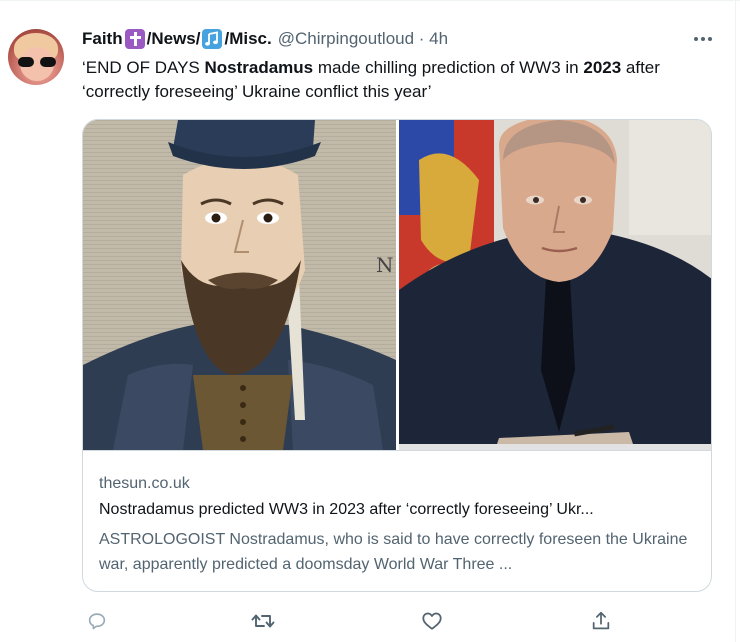 This screenshot has height=642, width=740. I want to click on timestamp: 4h, so click(438, 38).